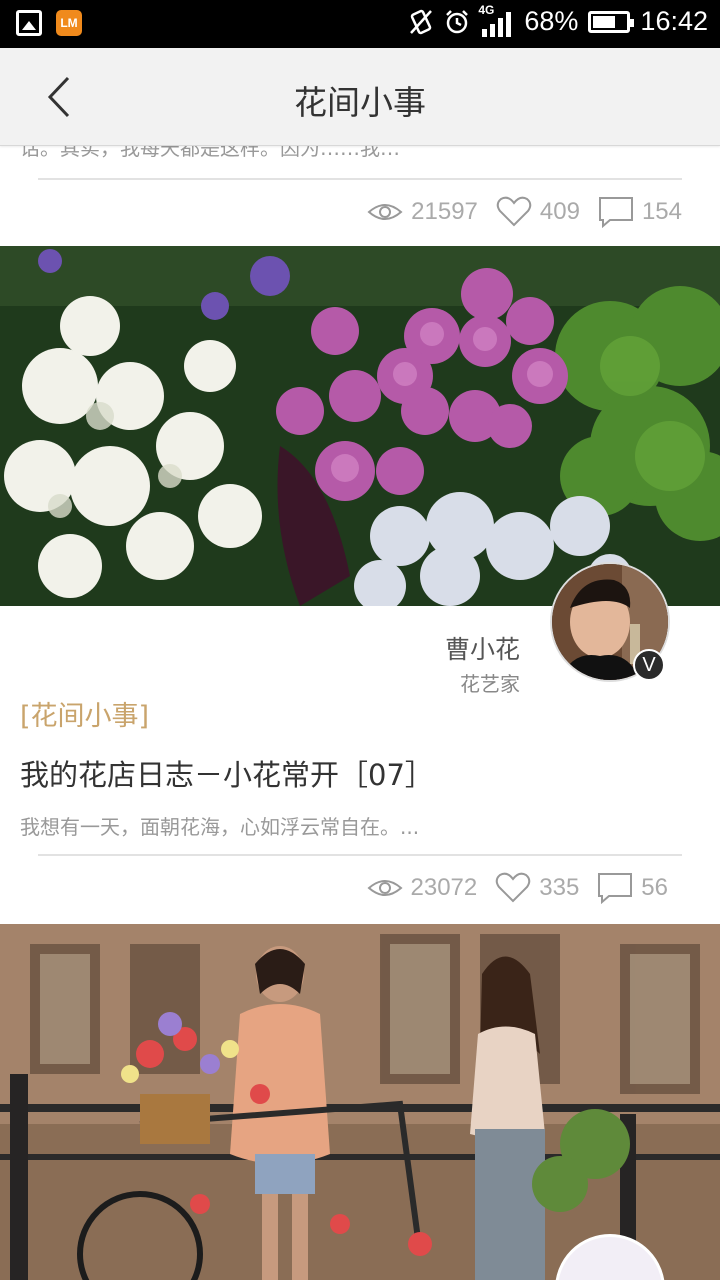 Image resolution: width=720 pixels, height=1280 pixels. I want to click on comments-count: 56, so click(654, 887).